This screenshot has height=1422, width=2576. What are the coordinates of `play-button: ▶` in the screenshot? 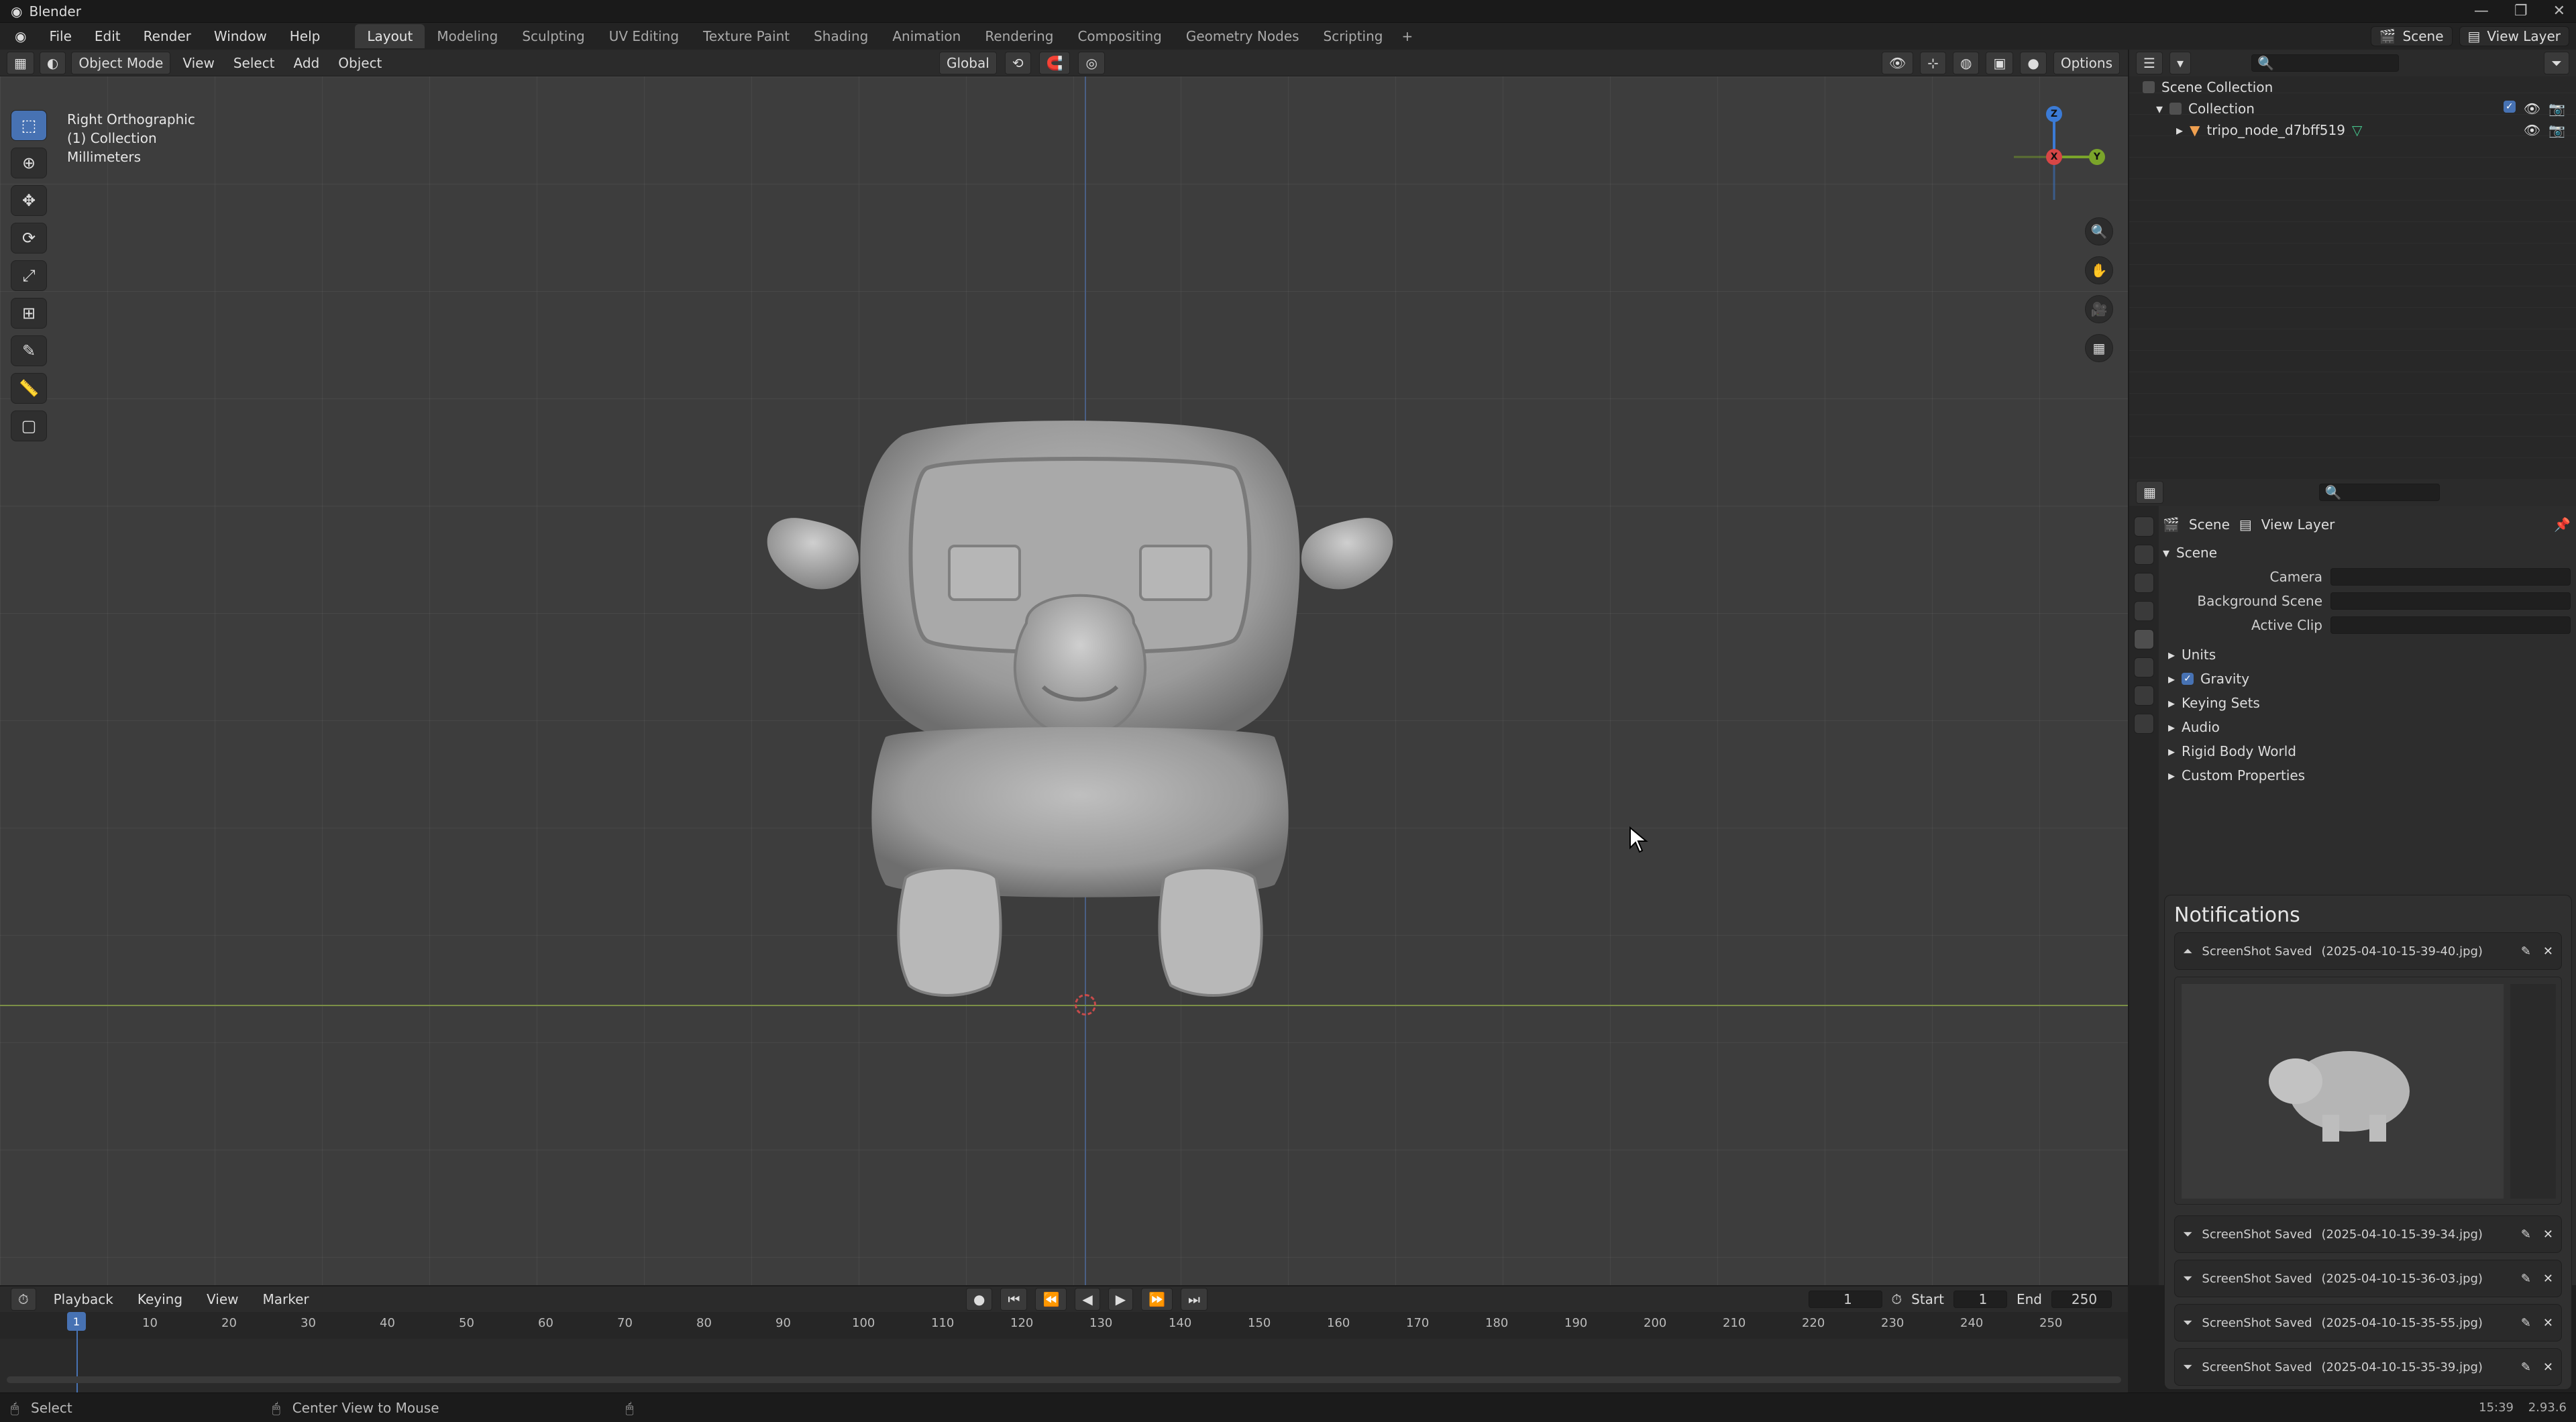 It's located at (1121, 1299).